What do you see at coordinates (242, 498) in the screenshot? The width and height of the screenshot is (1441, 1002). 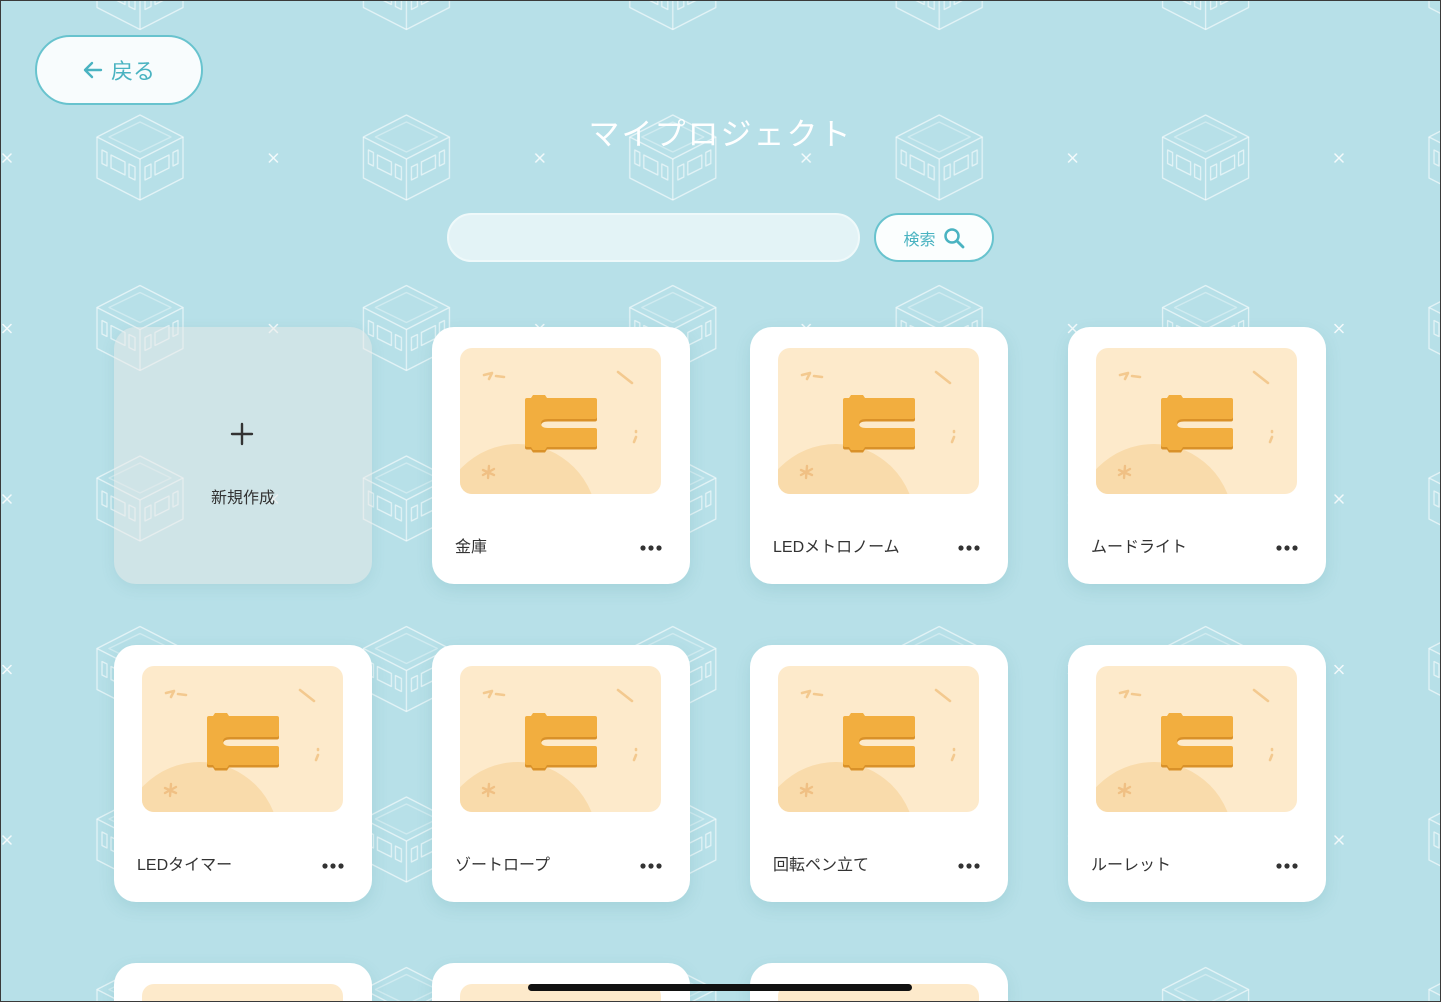 I see `new-project-label: 新規作成` at bounding box center [242, 498].